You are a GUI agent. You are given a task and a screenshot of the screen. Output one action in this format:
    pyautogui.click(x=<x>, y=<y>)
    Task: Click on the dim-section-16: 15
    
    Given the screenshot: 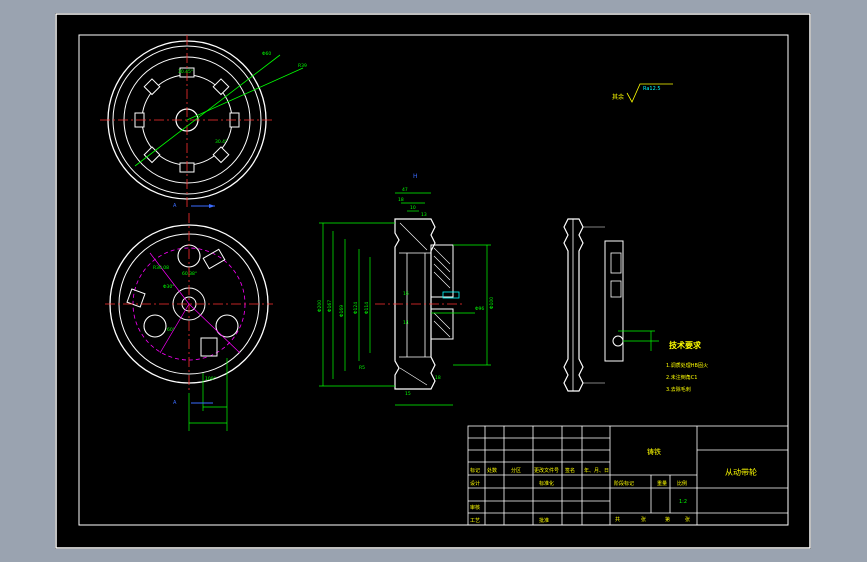 What is the action you would take?
    pyautogui.click(x=408, y=394)
    